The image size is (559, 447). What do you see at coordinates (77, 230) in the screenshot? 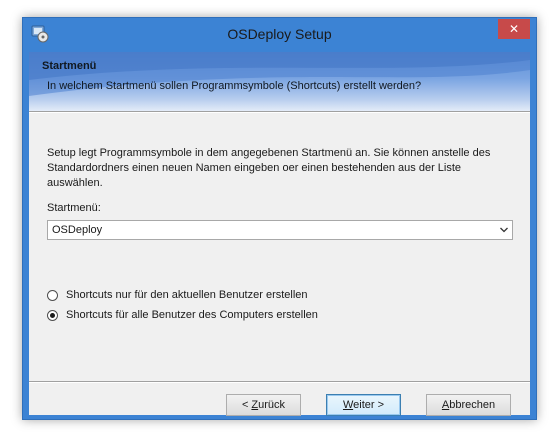
I see `startmenu-value: OSDeploy` at bounding box center [77, 230].